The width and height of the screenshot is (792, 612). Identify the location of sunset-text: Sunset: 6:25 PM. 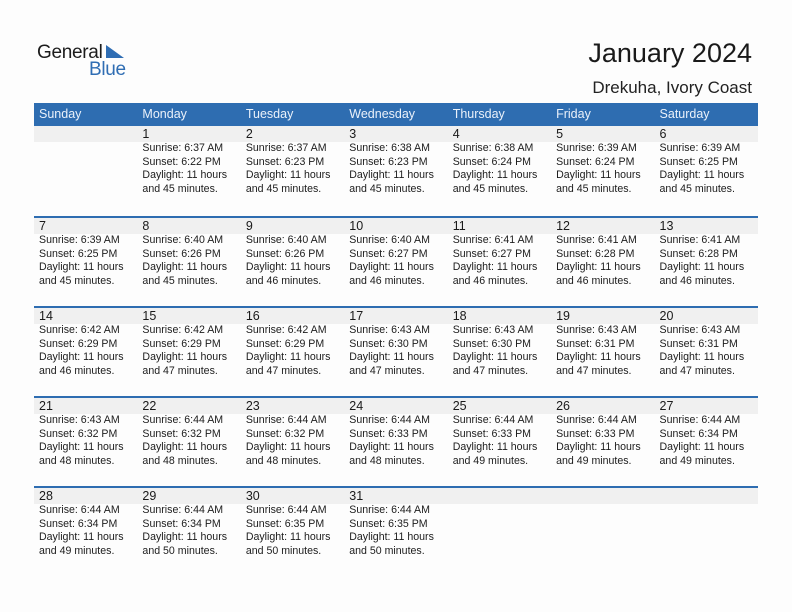
(698, 161).